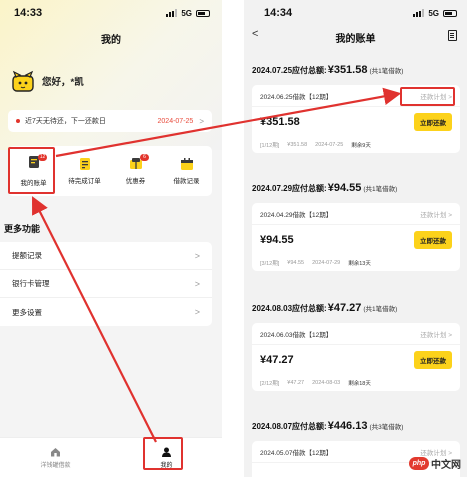 This screenshot has height=477, width=467. I want to click on notice-text: 近7天无待还，下一还款日, so click(65, 121).